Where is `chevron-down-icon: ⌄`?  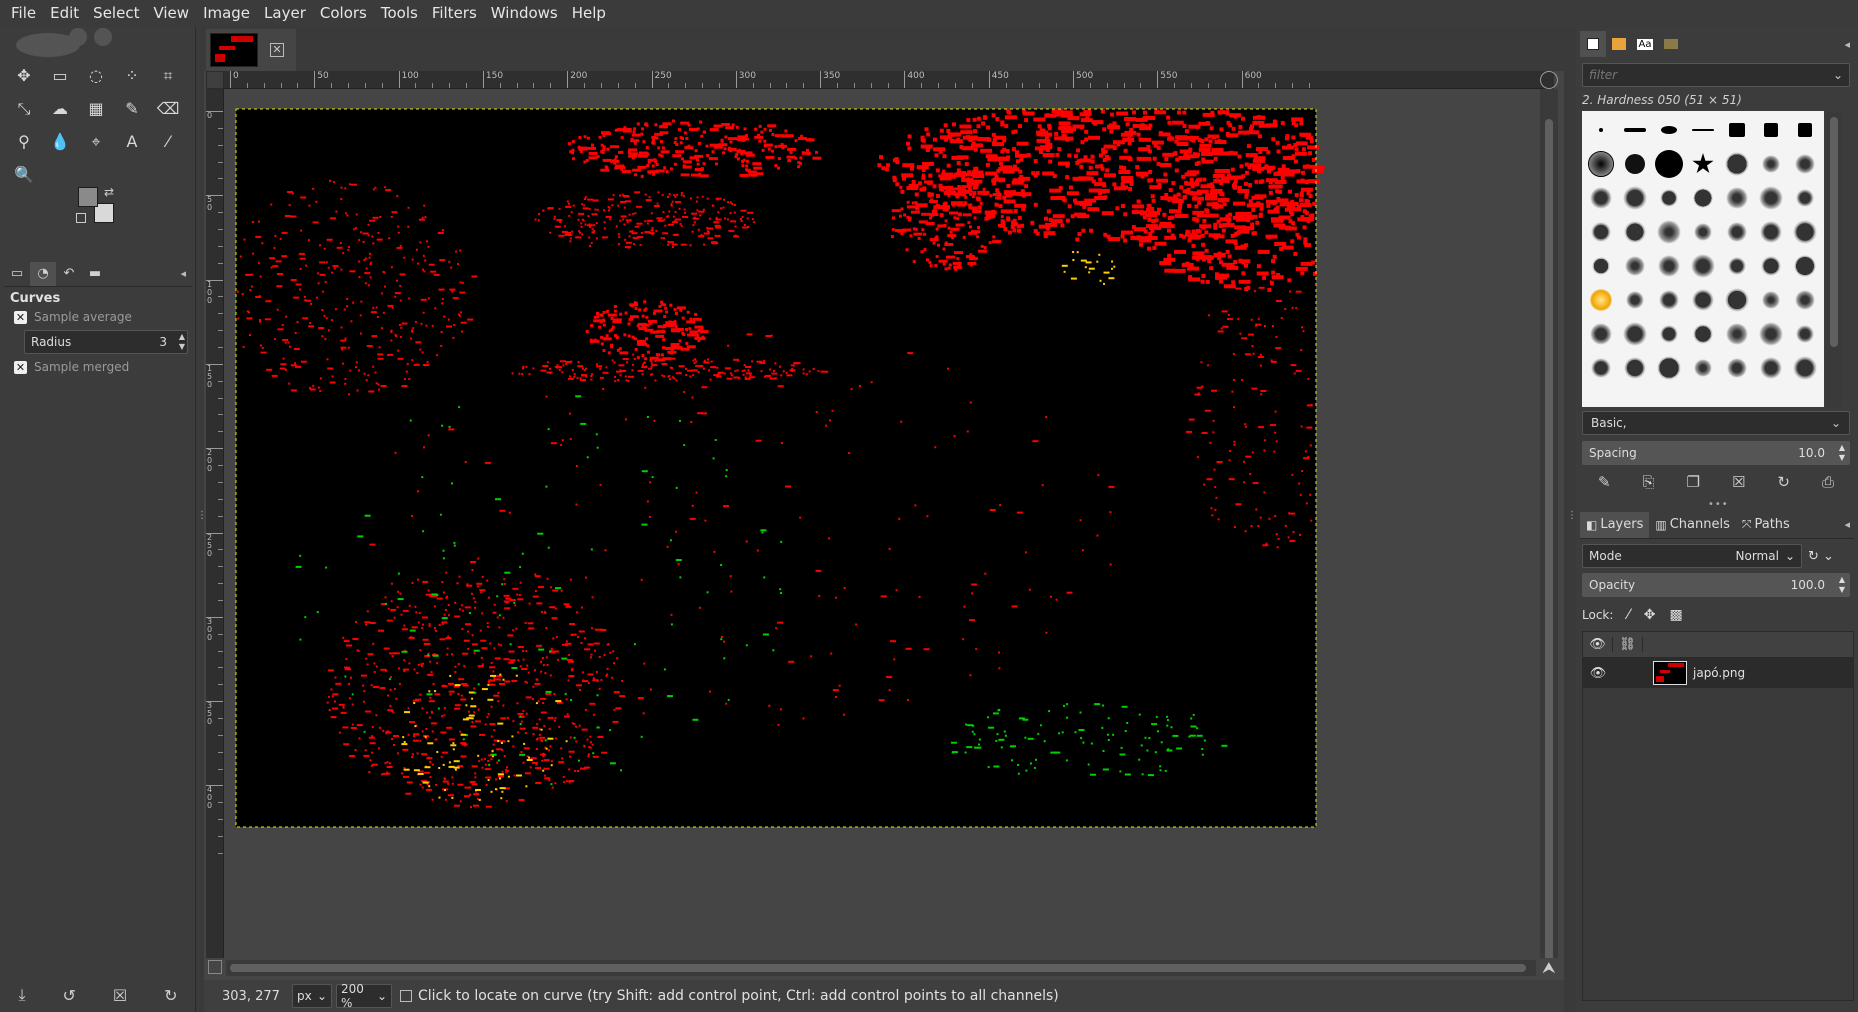 chevron-down-icon: ⌄ is located at coordinates (1838, 75).